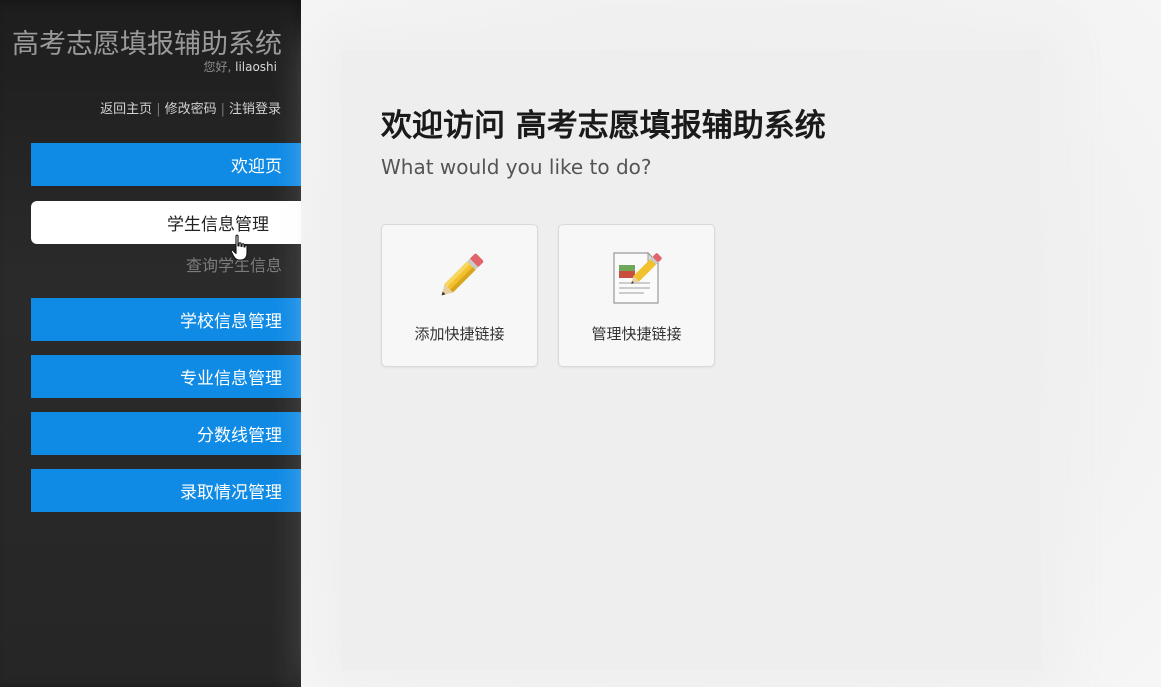 This screenshot has height=687, width=1161. What do you see at coordinates (166, 376) in the screenshot?
I see `menu-item-major: 专业信息管理` at bounding box center [166, 376].